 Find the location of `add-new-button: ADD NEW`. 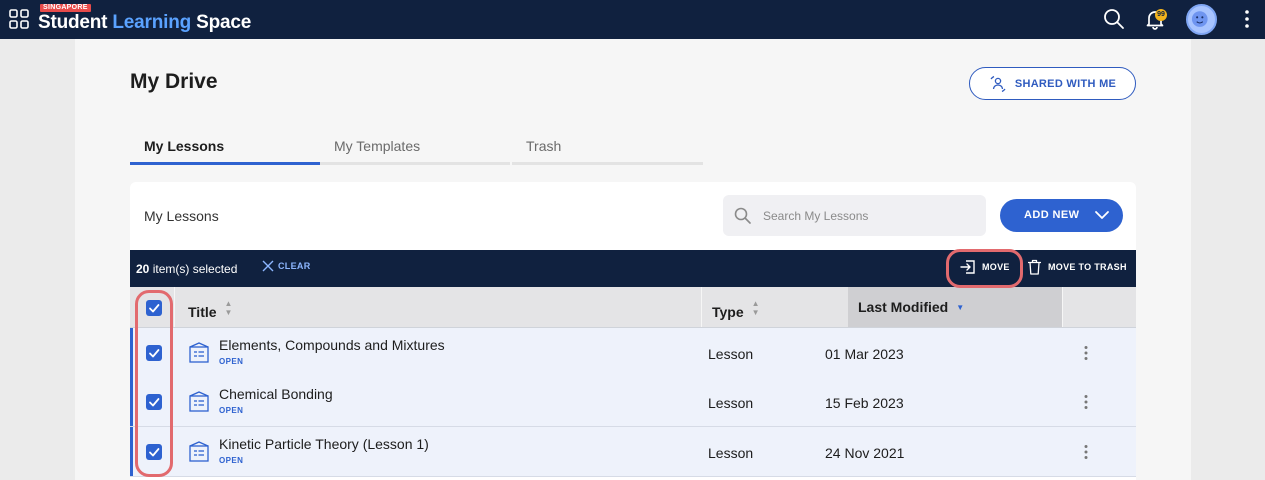

add-new-button: ADD NEW is located at coordinates (1061, 215).